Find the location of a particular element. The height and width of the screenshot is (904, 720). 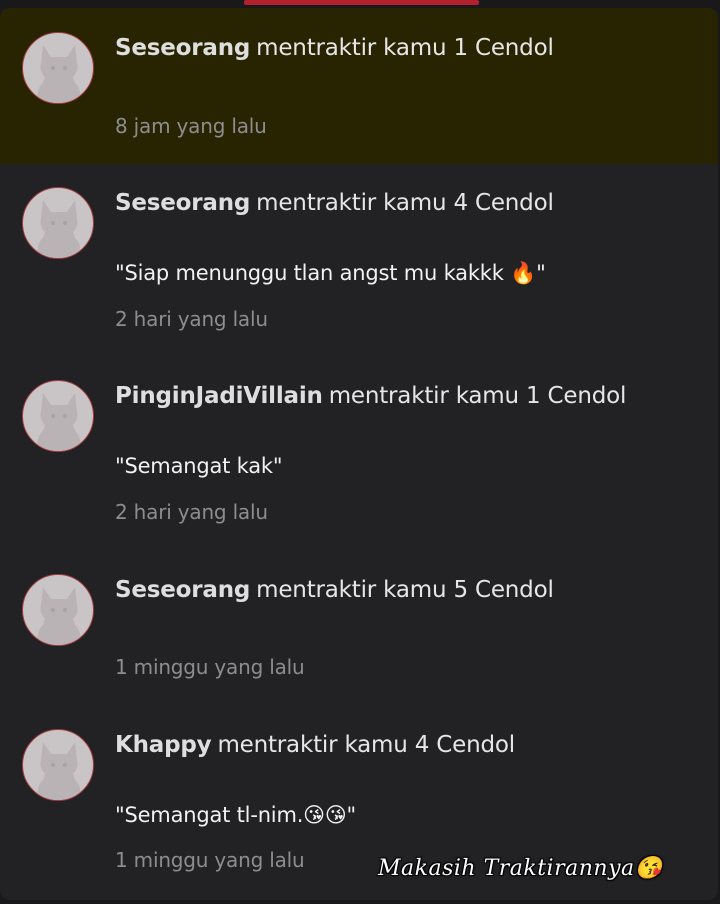

notification-time: 8 jam yang lalu is located at coordinates (191, 126).